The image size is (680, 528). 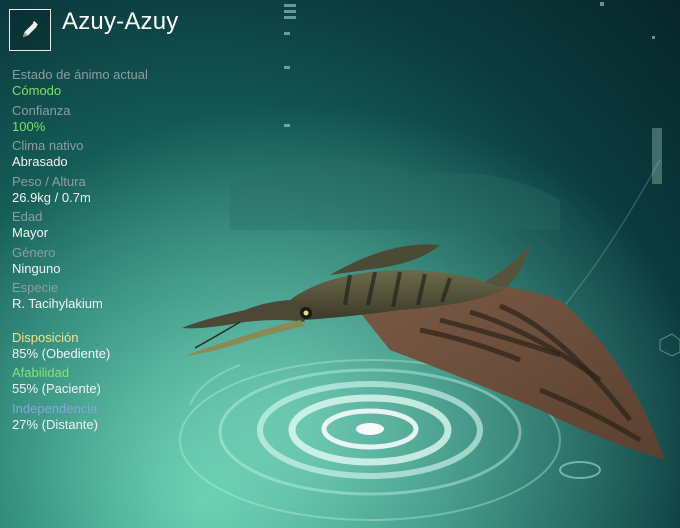 What do you see at coordinates (61, 353) in the screenshot?
I see `disposition-value: 85% (Obediente)` at bounding box center [61, 353].